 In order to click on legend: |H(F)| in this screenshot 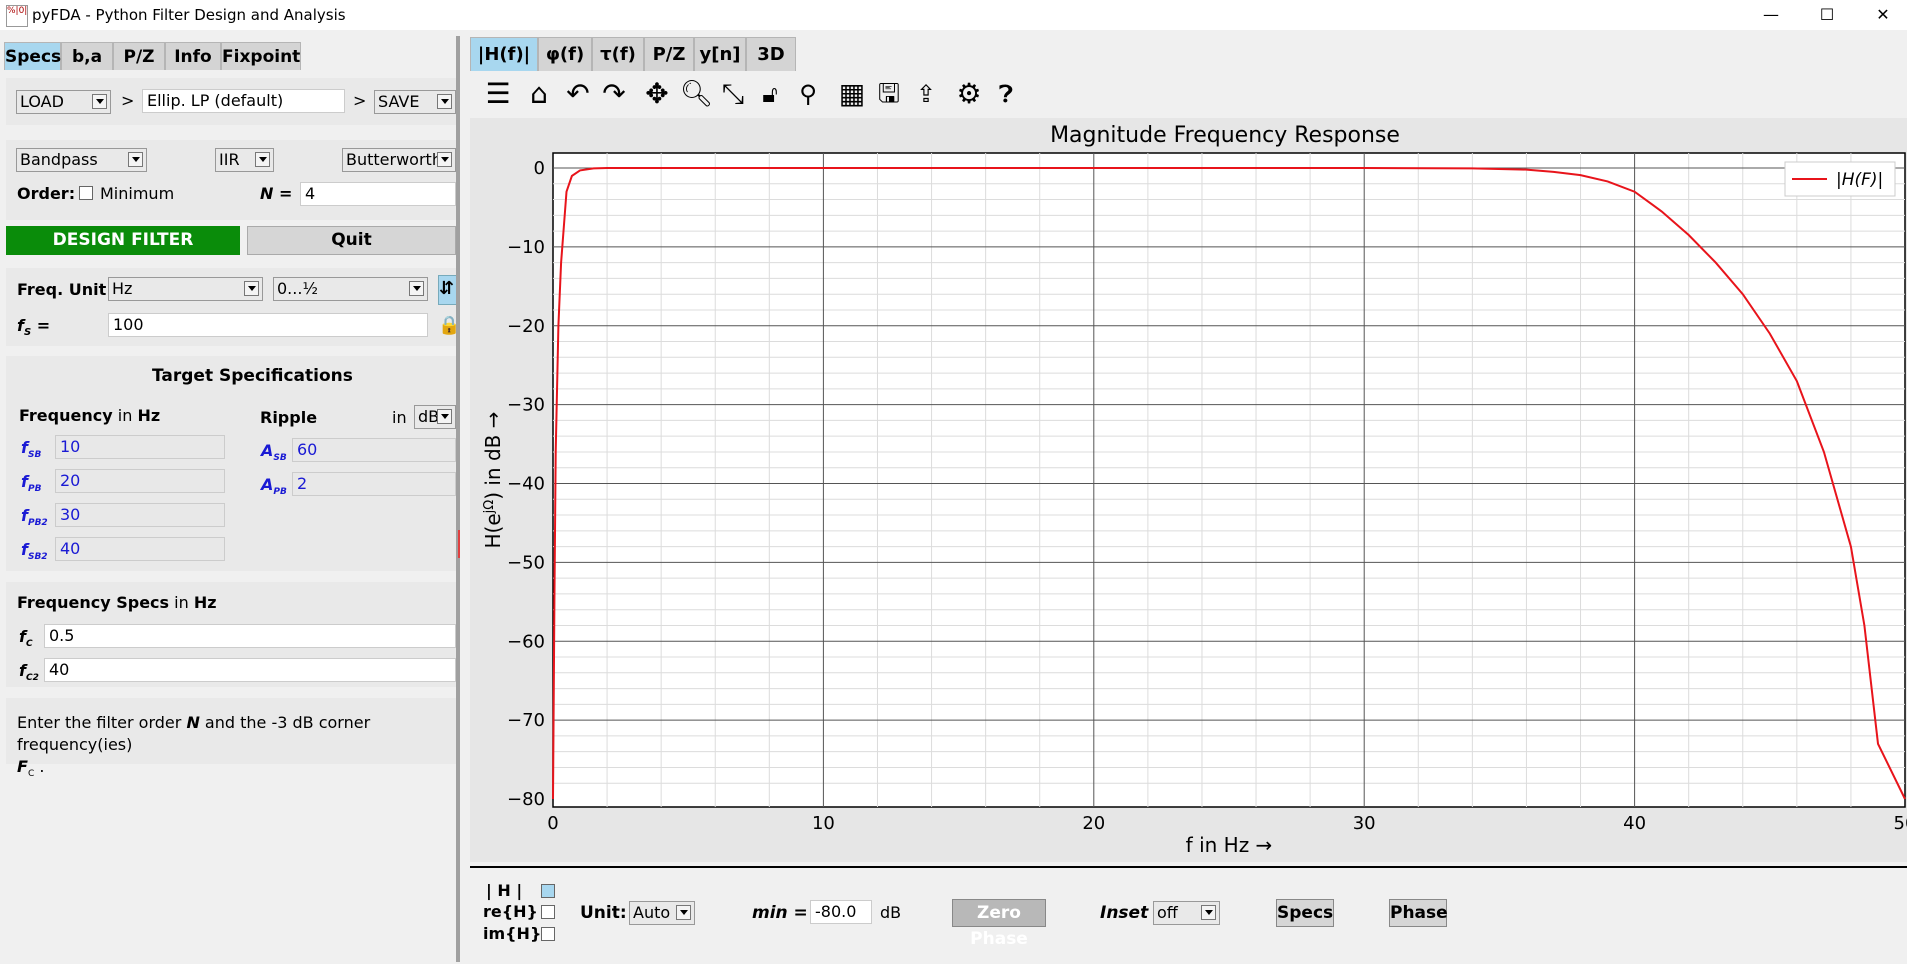, I will do `click(1840, 179)`.